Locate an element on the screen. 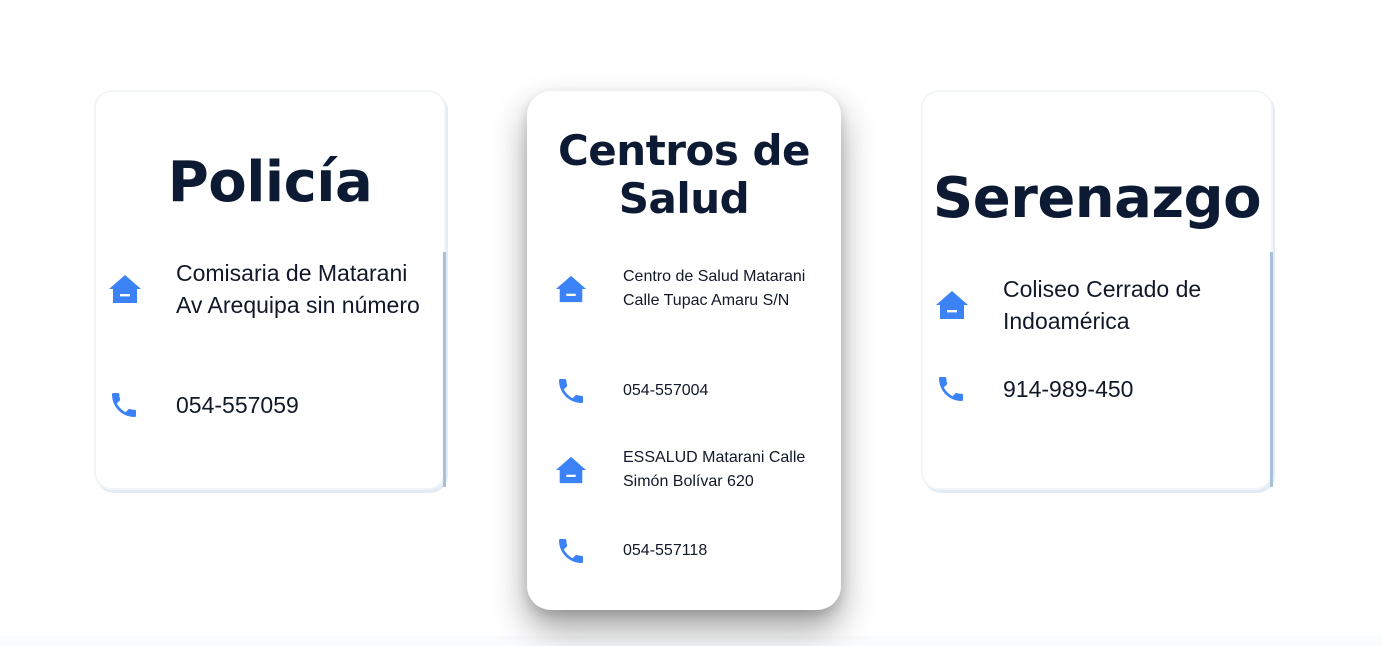  phone-text: 054-557004 is located at coordinates (666, 390).